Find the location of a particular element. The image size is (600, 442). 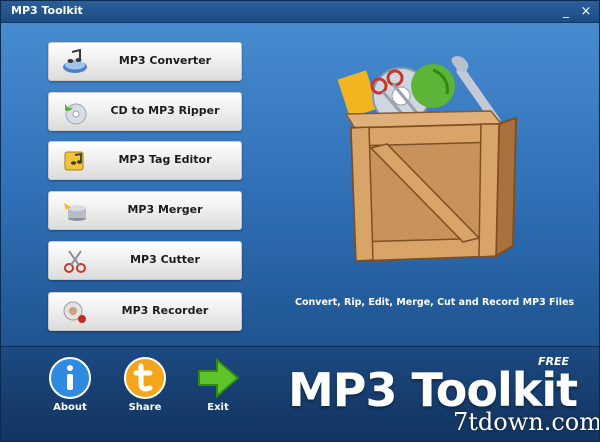

title-bar: MP3 Toolkit _ × is located at coordinates (300, 12).